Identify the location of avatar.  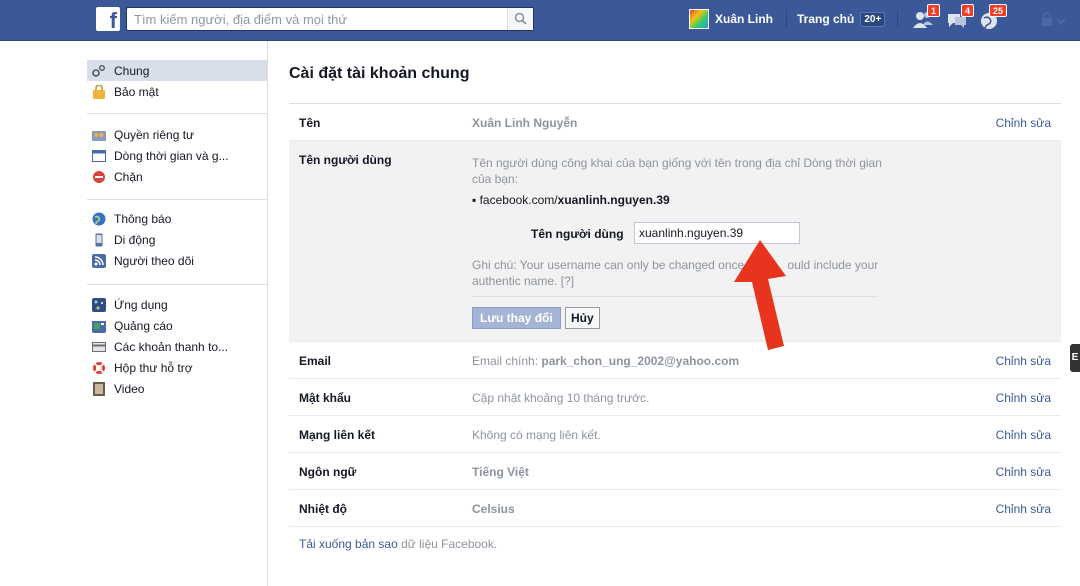
(699, 19).